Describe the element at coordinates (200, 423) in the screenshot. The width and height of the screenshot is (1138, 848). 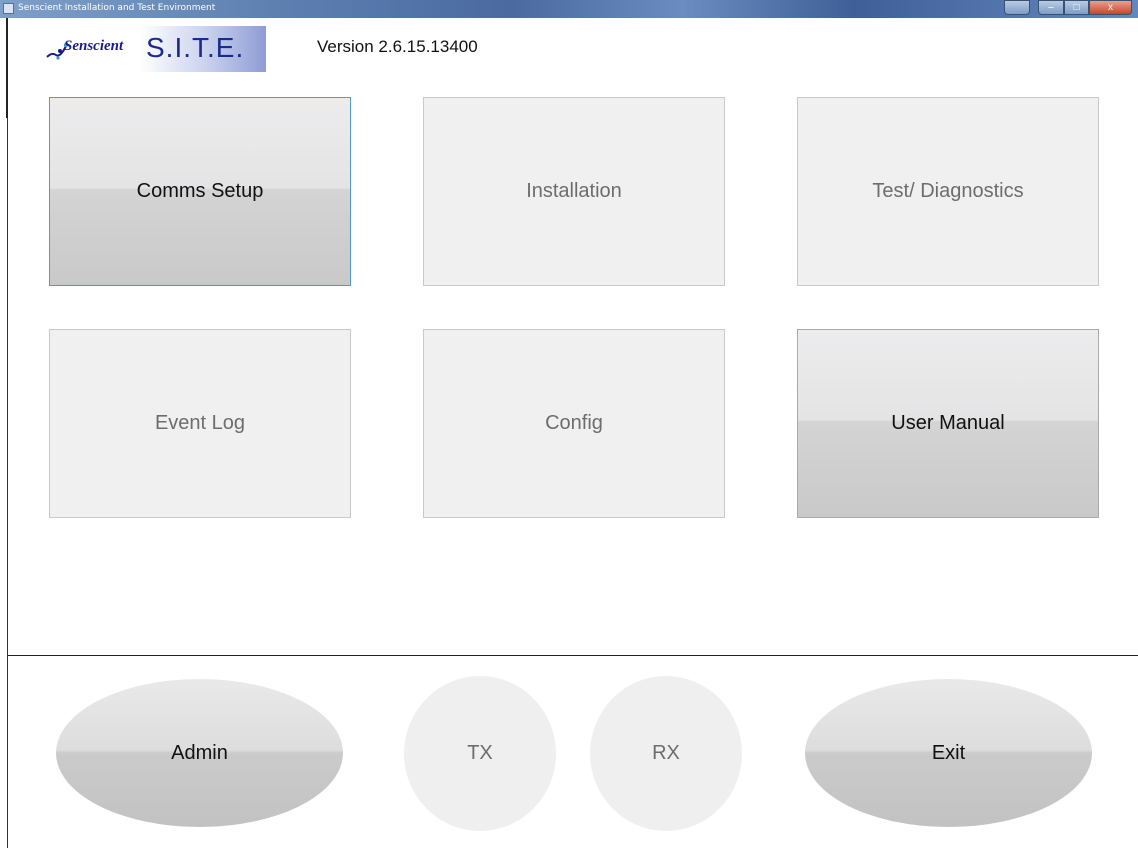
I see `event-log-button: Event Log` at that location.